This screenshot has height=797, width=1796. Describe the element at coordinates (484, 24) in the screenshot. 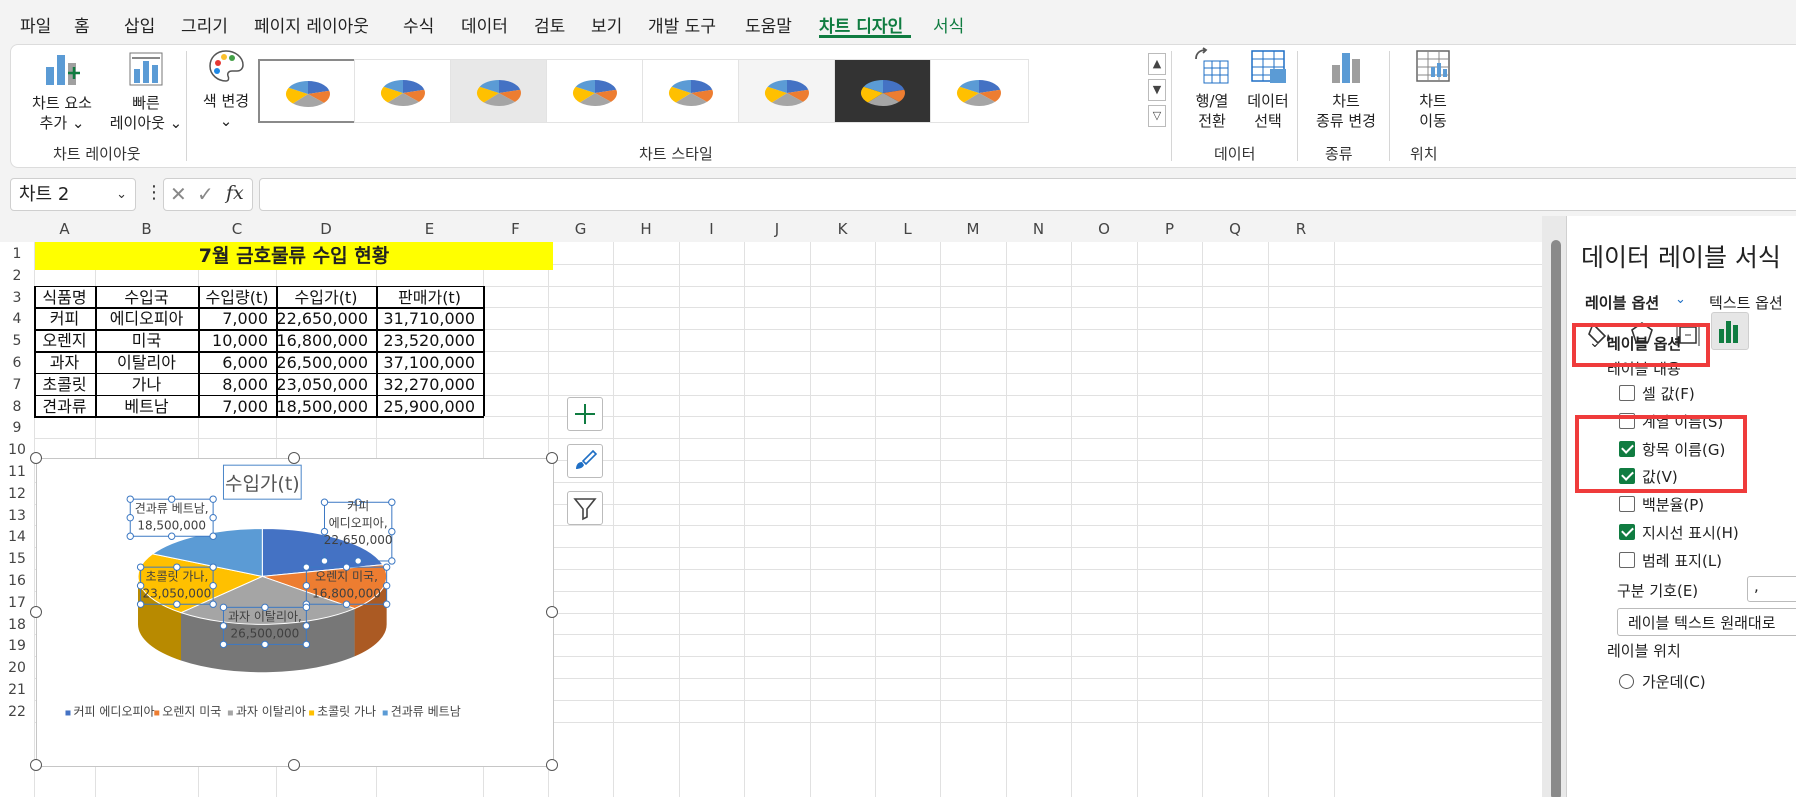

I see `tab-data: 데이터` at that location.